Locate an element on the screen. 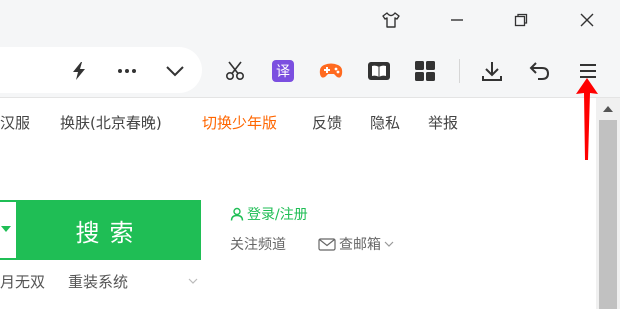 This screenshot has height=309, width=620. nav-hanfu: 汉服 is located at coordinates (15, 122).